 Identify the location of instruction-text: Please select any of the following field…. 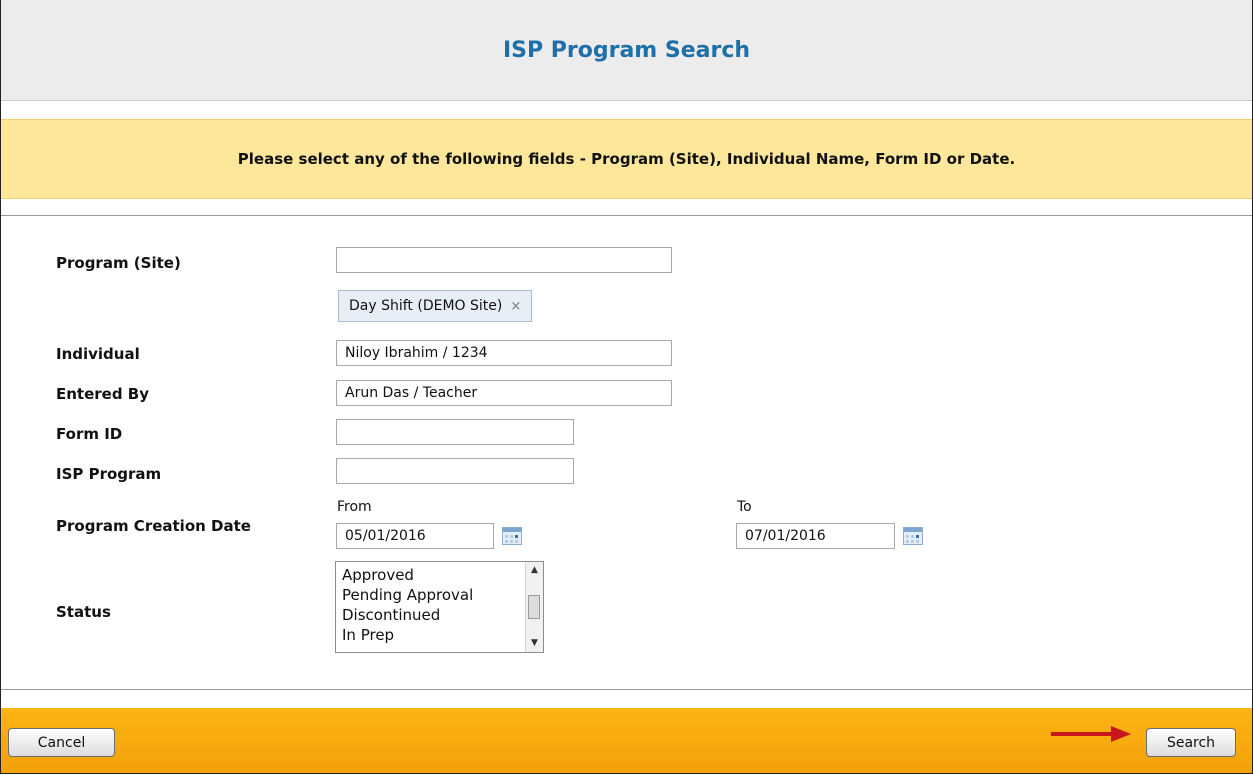
(626, 159).